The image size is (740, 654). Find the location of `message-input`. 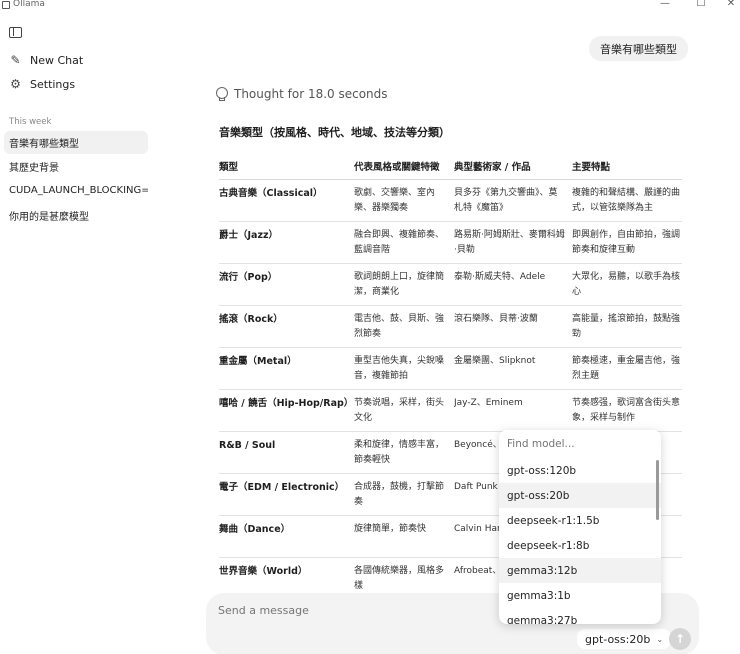

message-input is located at coordinates (348, 610).